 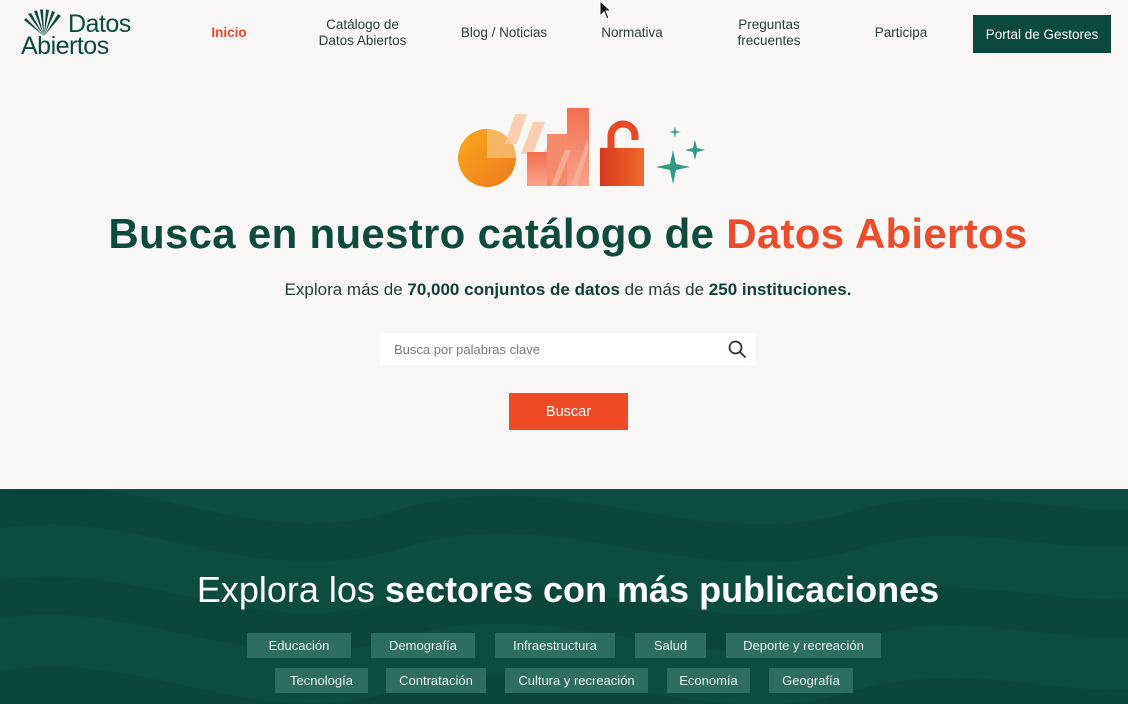 I want to click on portal-gestores-button: Portal de Gestores, so click(x=1042, y=34).